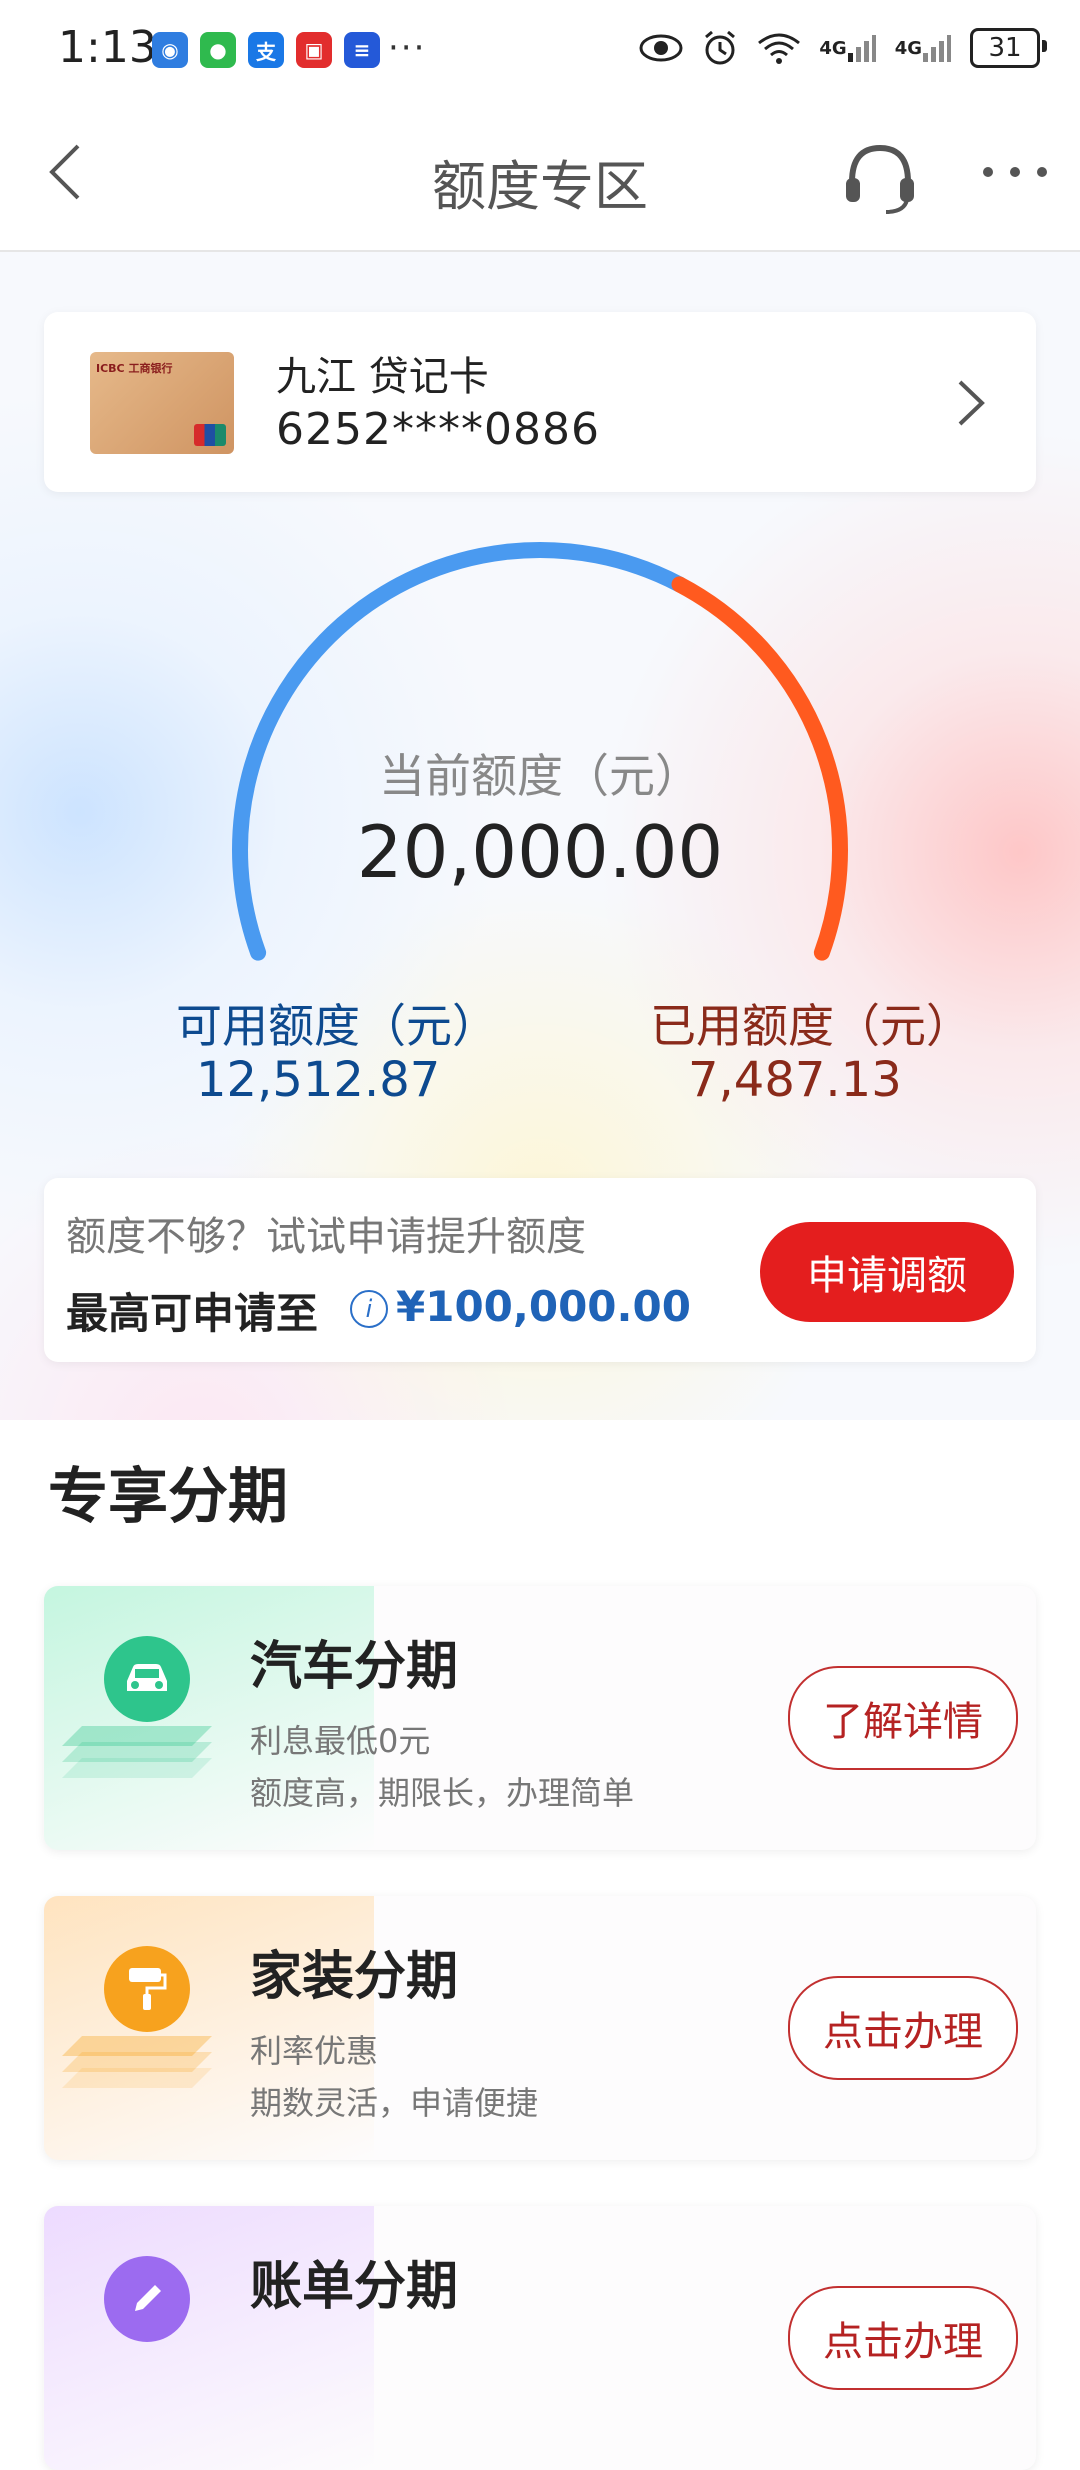 The image size is (1080, 2470). I want to click on card-number: 6252****0886, so click(438, 429).